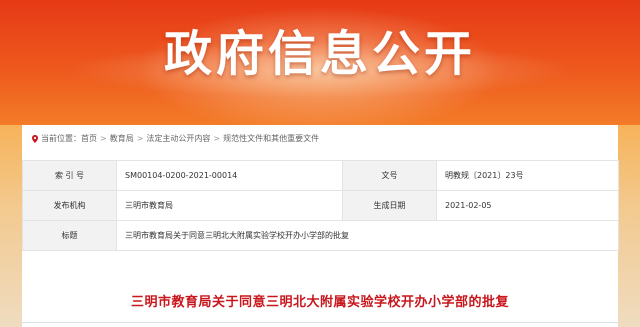 The image size is (640, 327). I want to click on document-title: 三明市教育局关于同意三明北大附属实验学校开办小学部的批复, so click(319, 302).